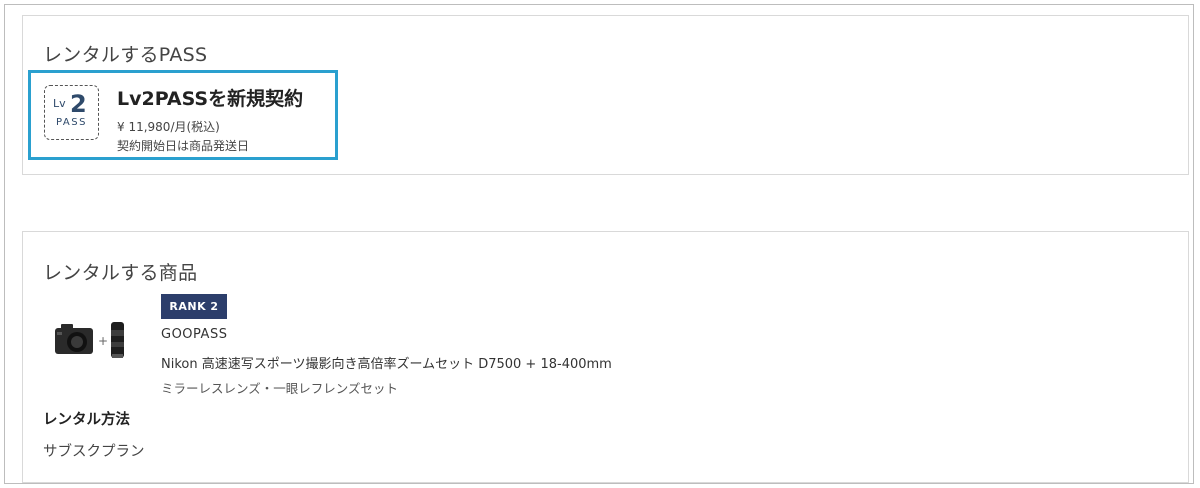 This screenshot has height=488, width=1200. Describe the element at coordinates (89, 340) in the screenshot. I see `camera-with-zoom-lens-icon: +` at that location.